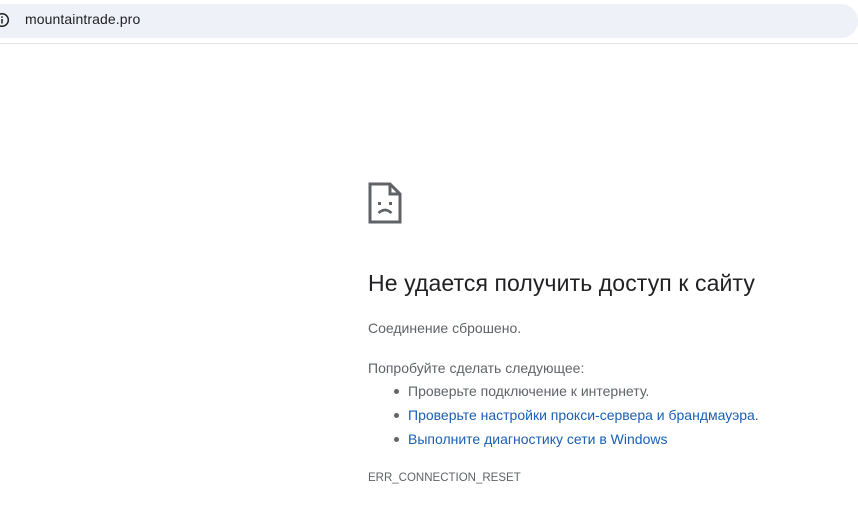 Image resolution: width=858 pixels, height=507 pixels. I want to click on error-title: Не удается получить доступ к сайту, so click(561, 283).